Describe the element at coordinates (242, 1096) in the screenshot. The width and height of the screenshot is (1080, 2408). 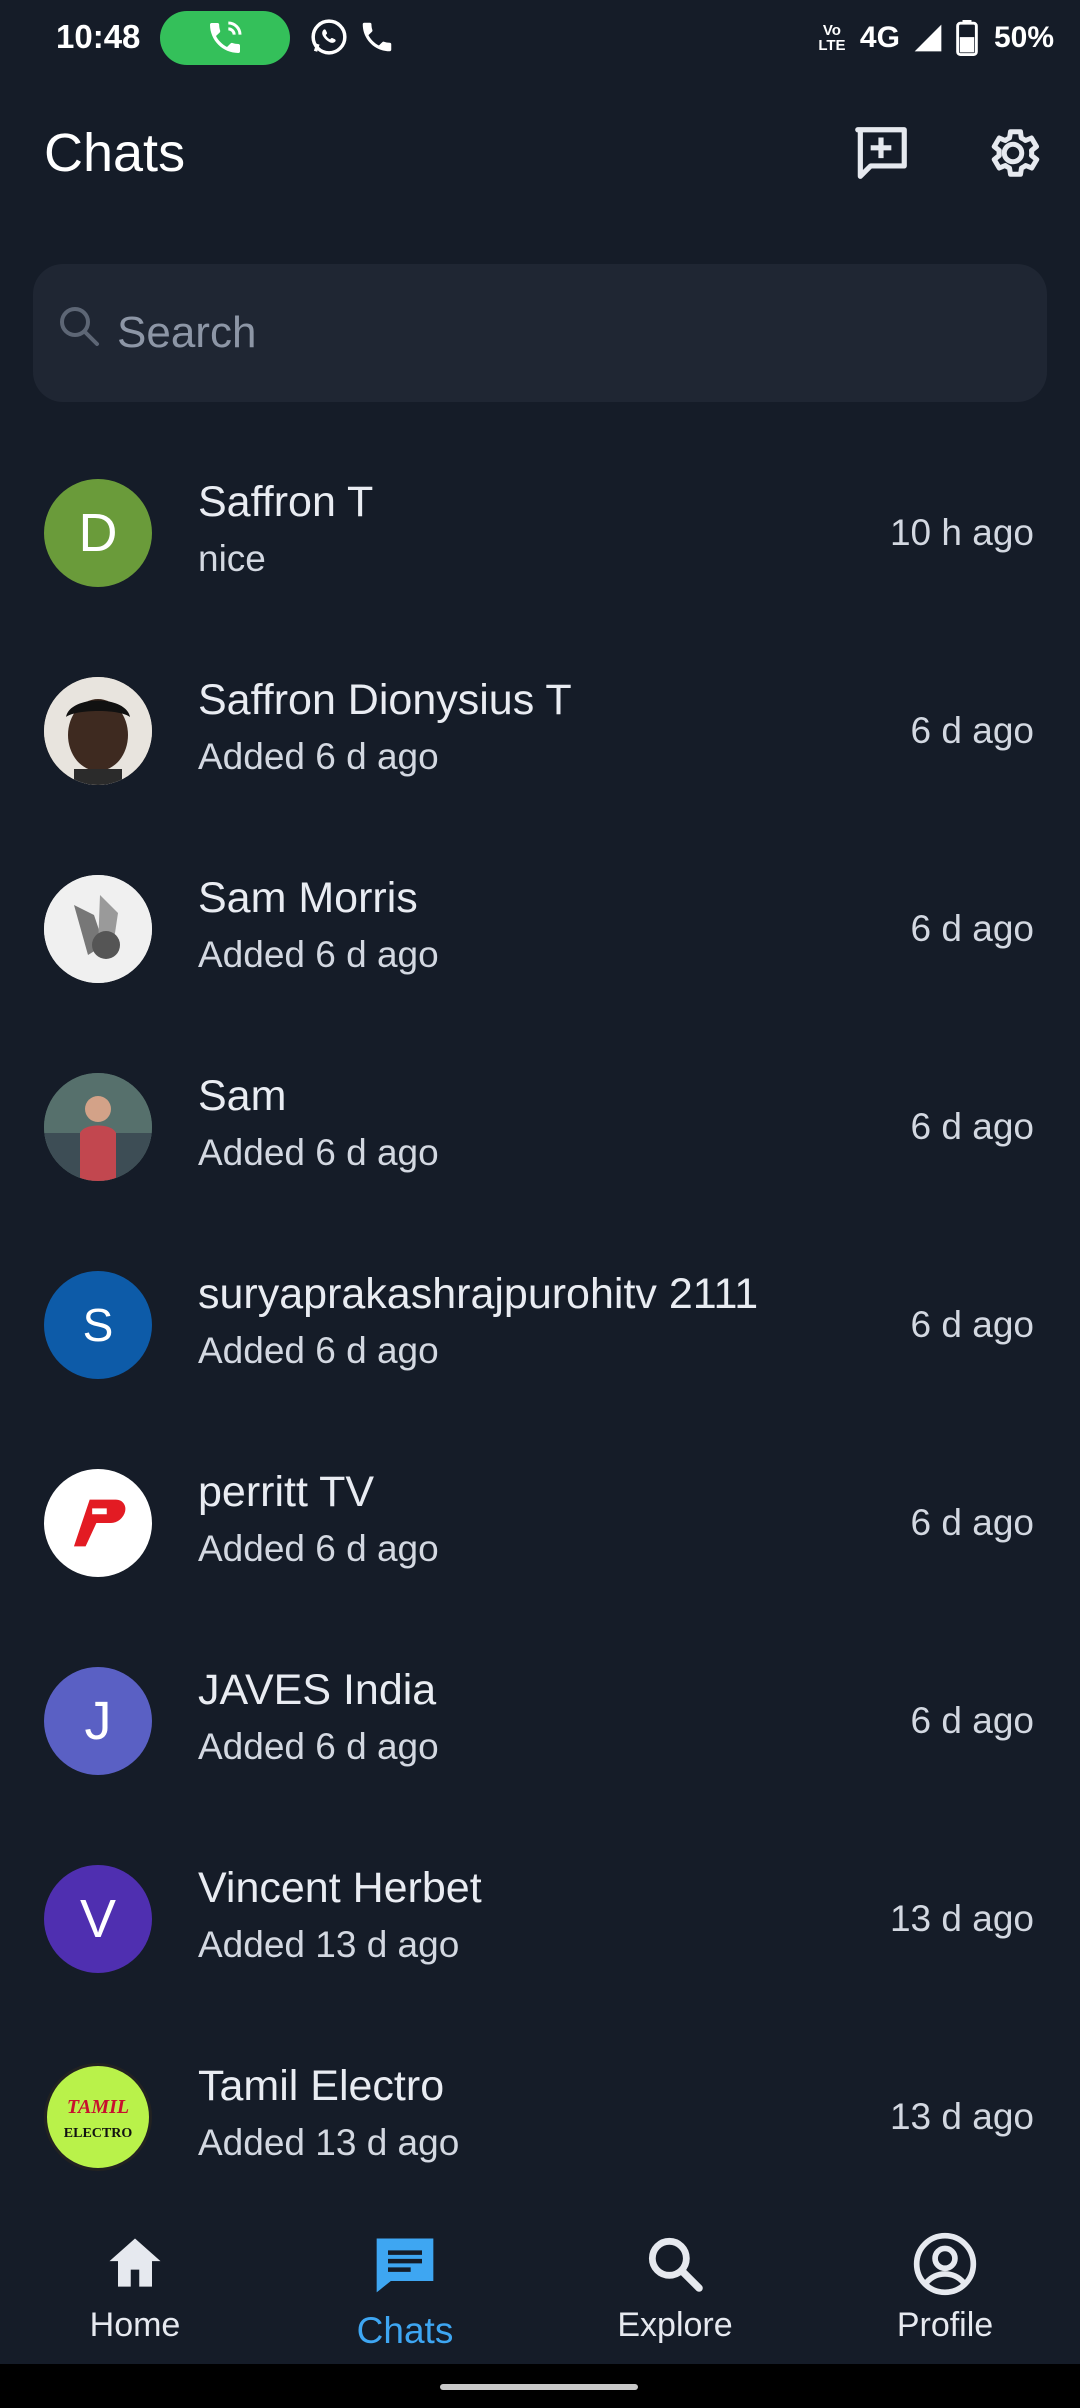
I see `chat-name: Sam` at that location.